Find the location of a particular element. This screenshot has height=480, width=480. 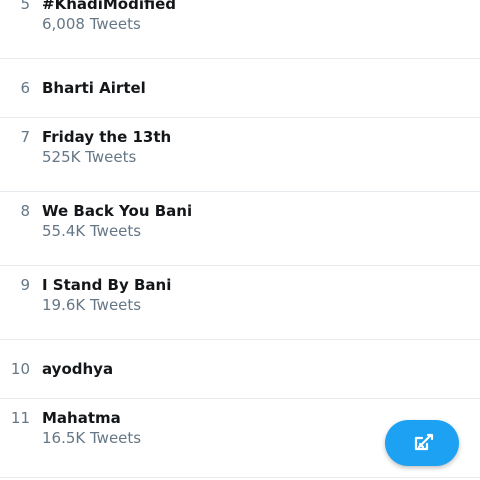

trend-name: I Stand By Bani is located at coordinates (107, 285).